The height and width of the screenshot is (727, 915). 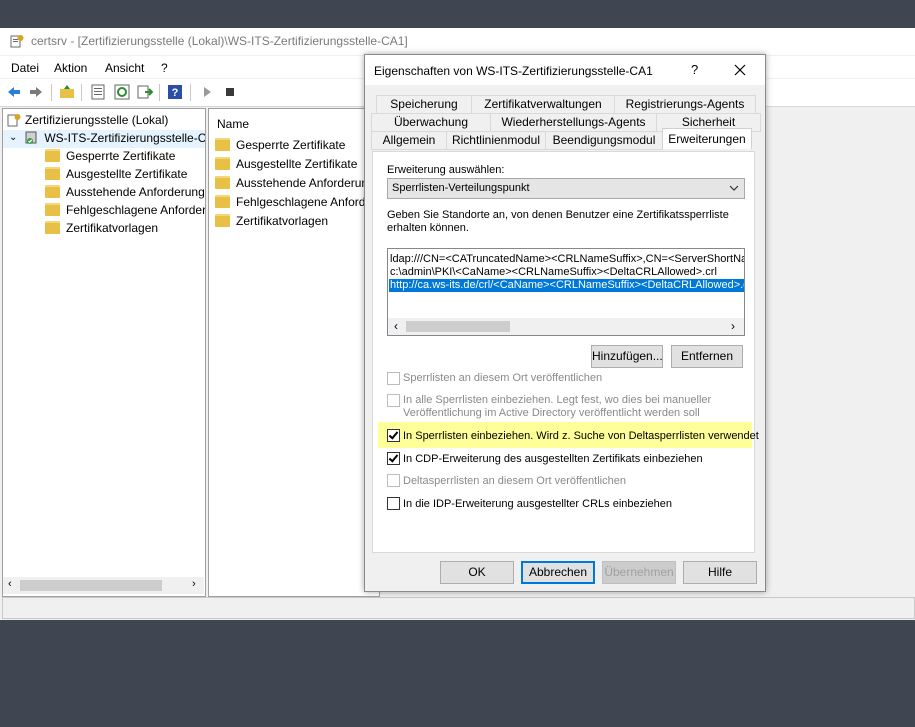 What do you see at coordinates (393, 378) in the screenshot?
I see `publish-crl-checkbox` at bounding box center [393, 378].